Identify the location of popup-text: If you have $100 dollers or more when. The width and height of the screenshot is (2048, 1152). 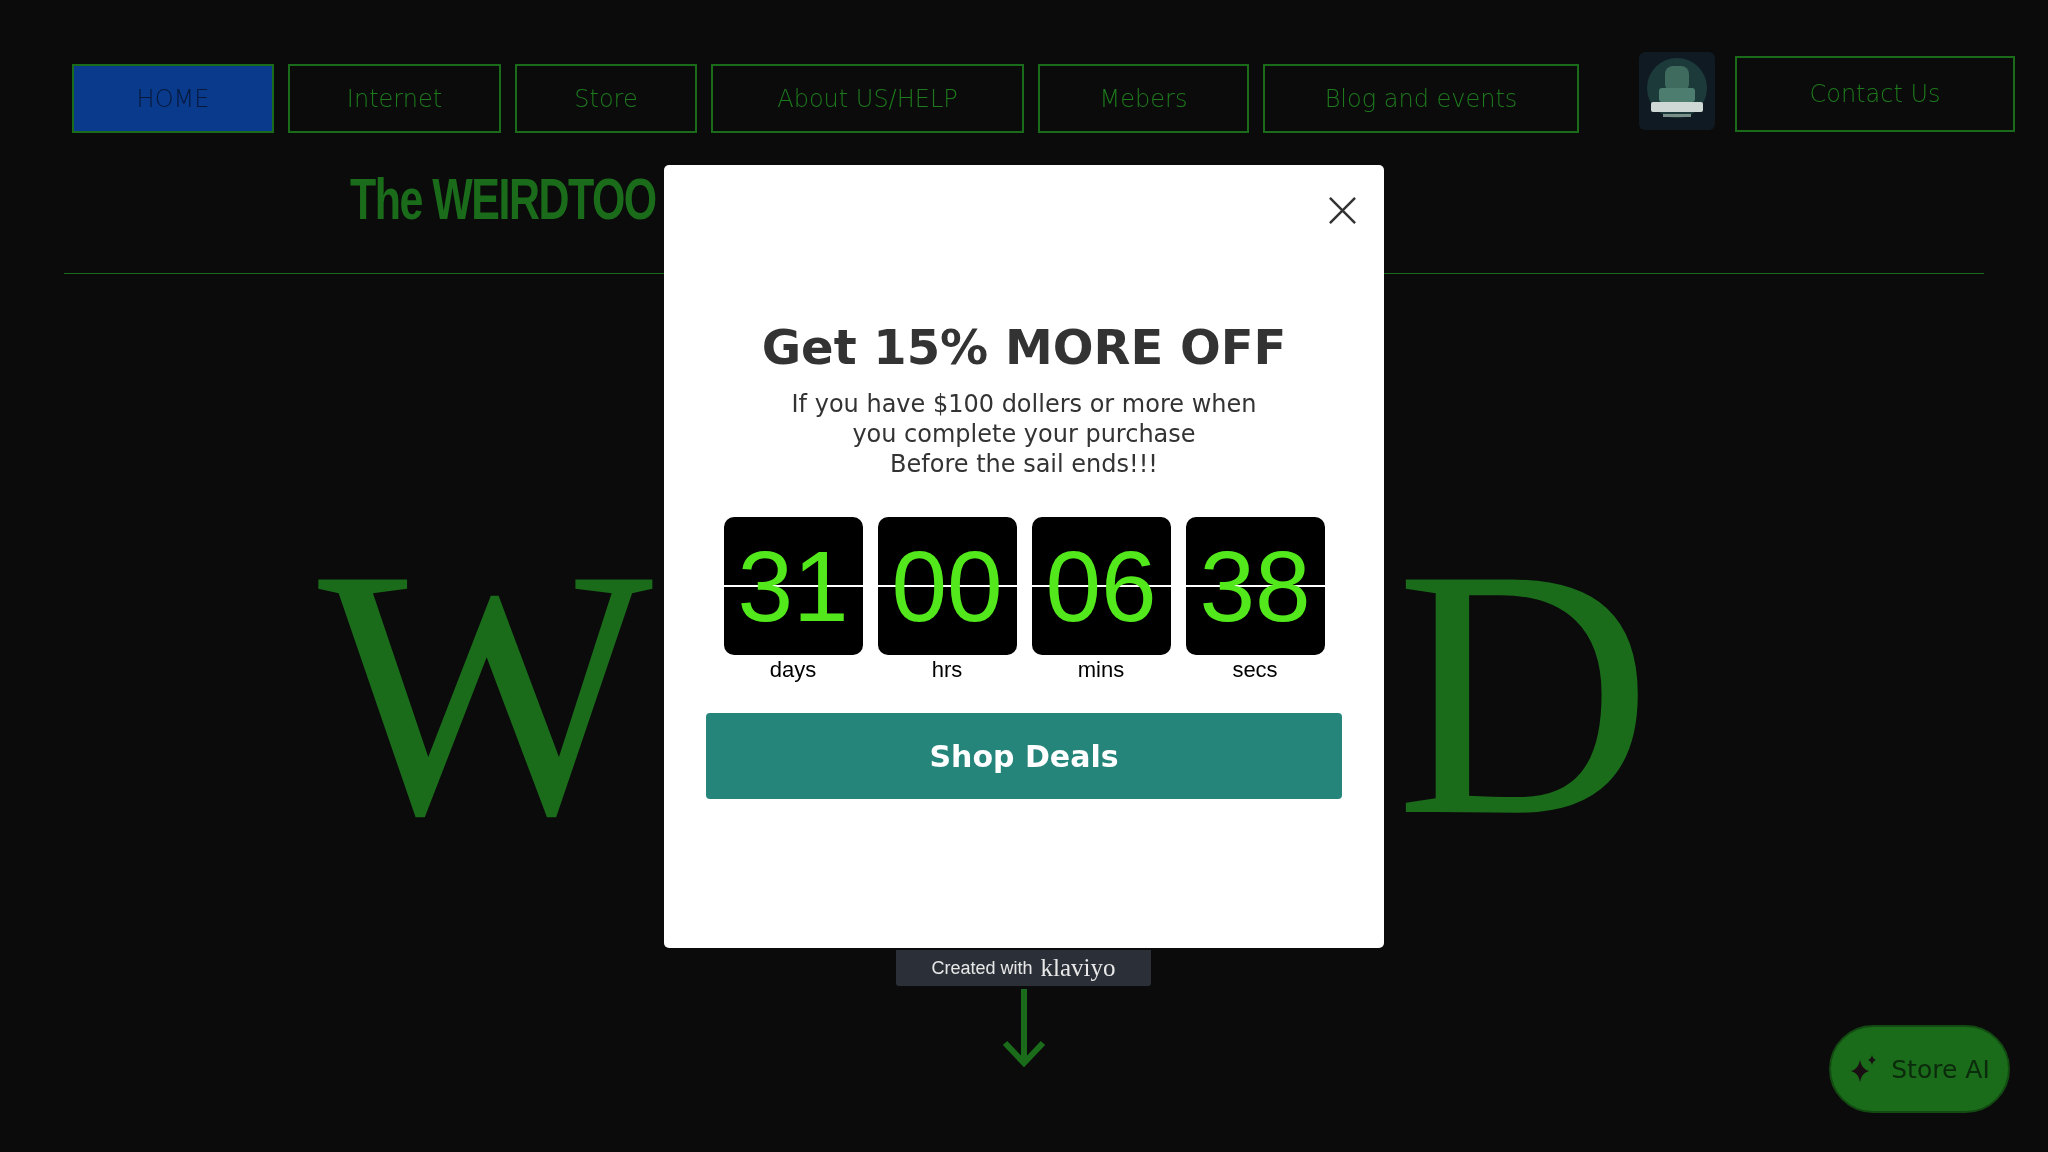
(1024, 404).